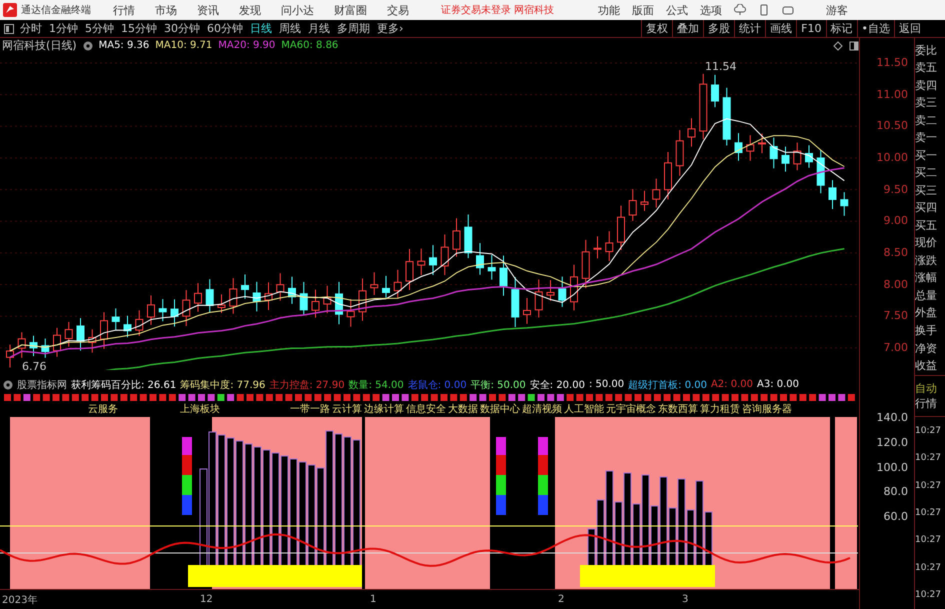  Describe the element at coordinates (837, 10) in the screenshot. I see `user-name: 游客` at that location.